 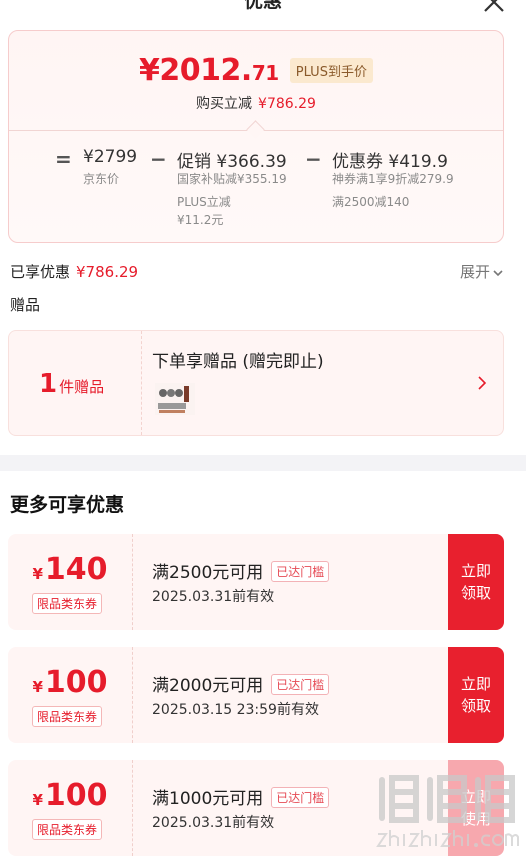 I want to click on national-subsidy: 国家补贴减¥355.19, so click(x=232, y=179).